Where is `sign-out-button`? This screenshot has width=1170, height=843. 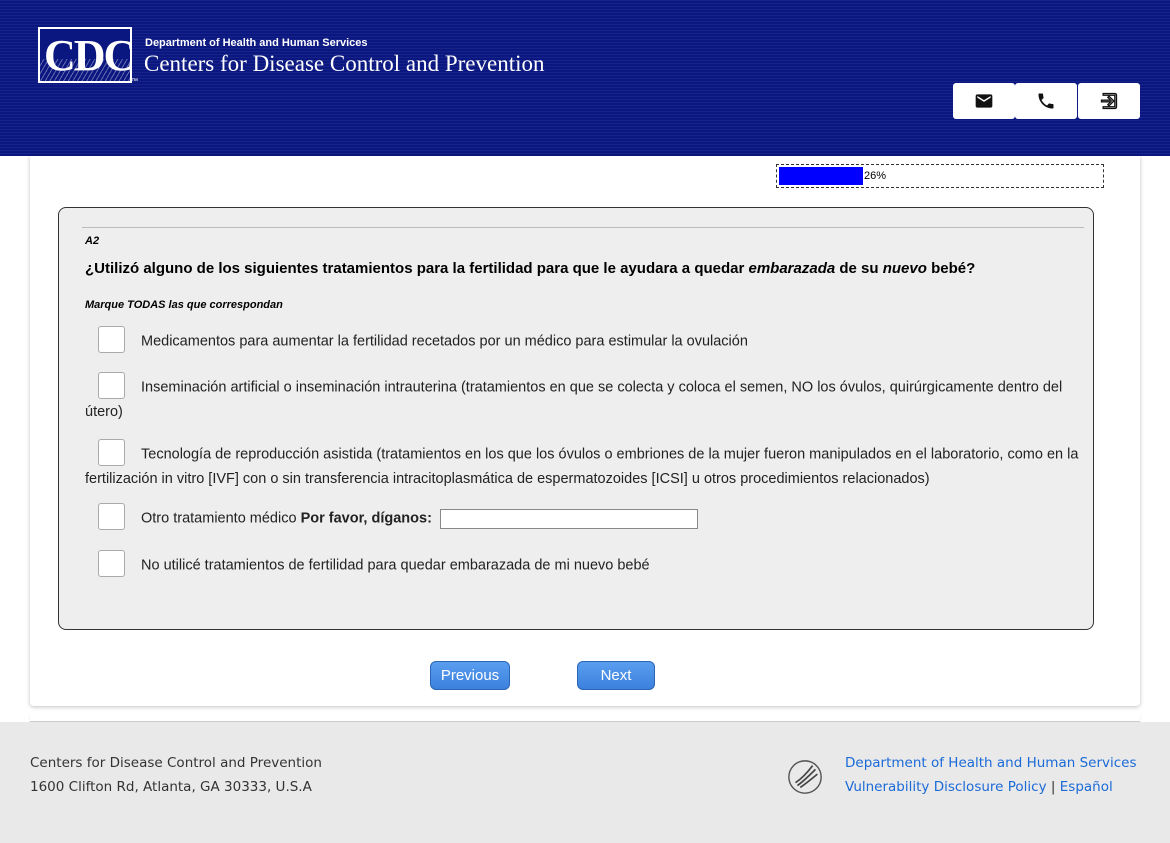 sign-out-button is located at coordinates (1109, 101).